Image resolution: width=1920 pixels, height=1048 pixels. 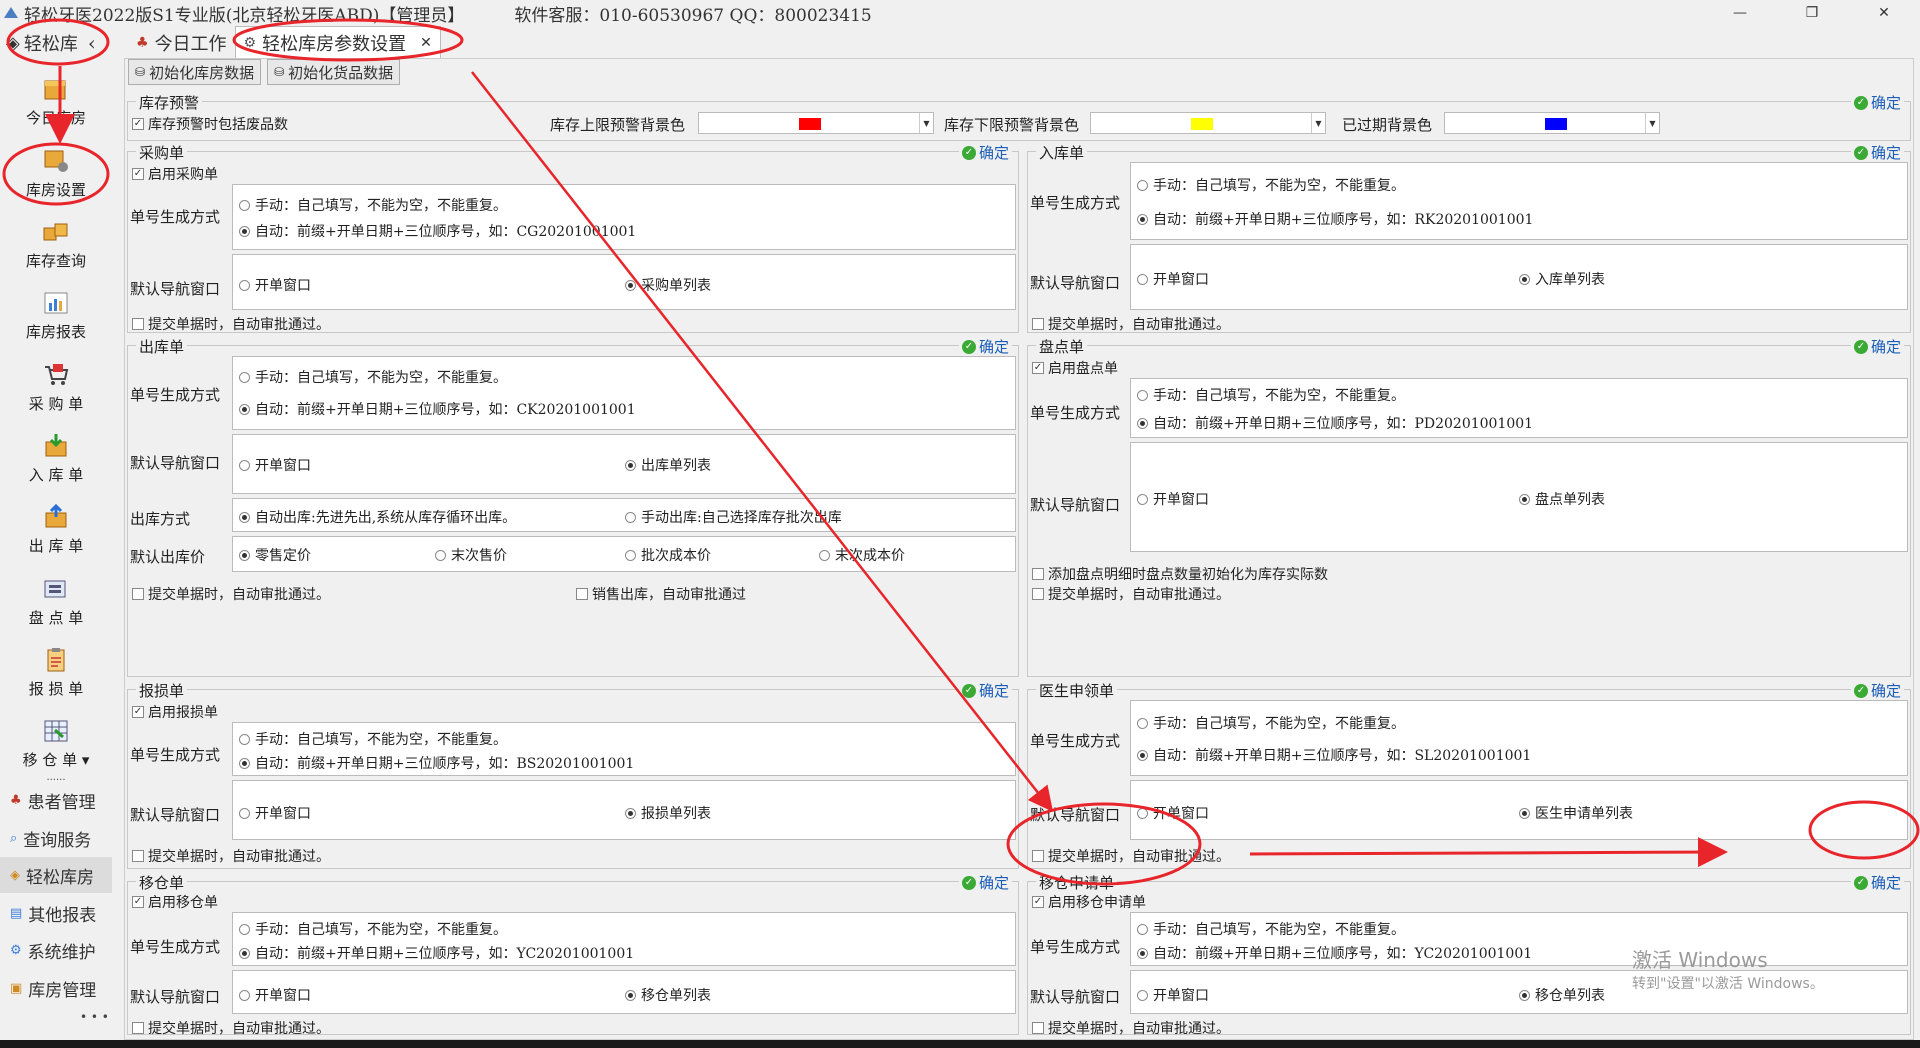 I want to click on list-radio: 盘点单列表, so click(x=1562, y=499).